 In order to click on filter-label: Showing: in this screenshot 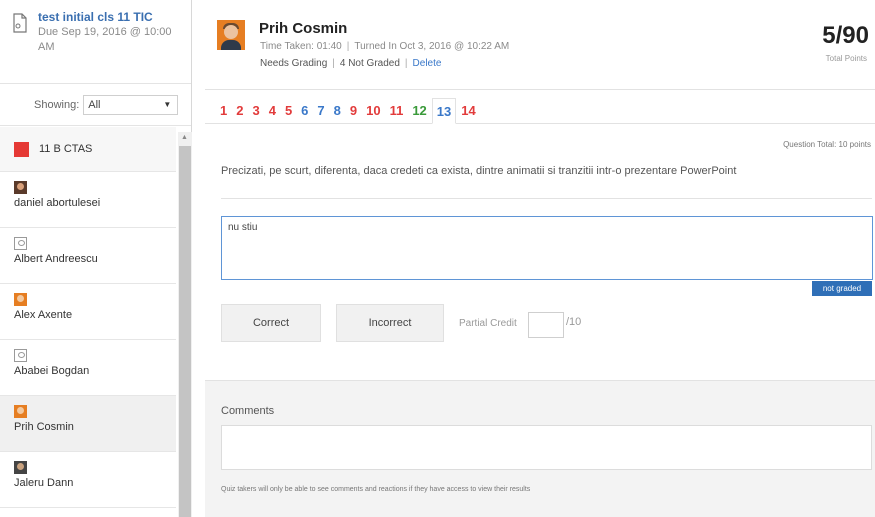, I will do `click(57, 104)`.